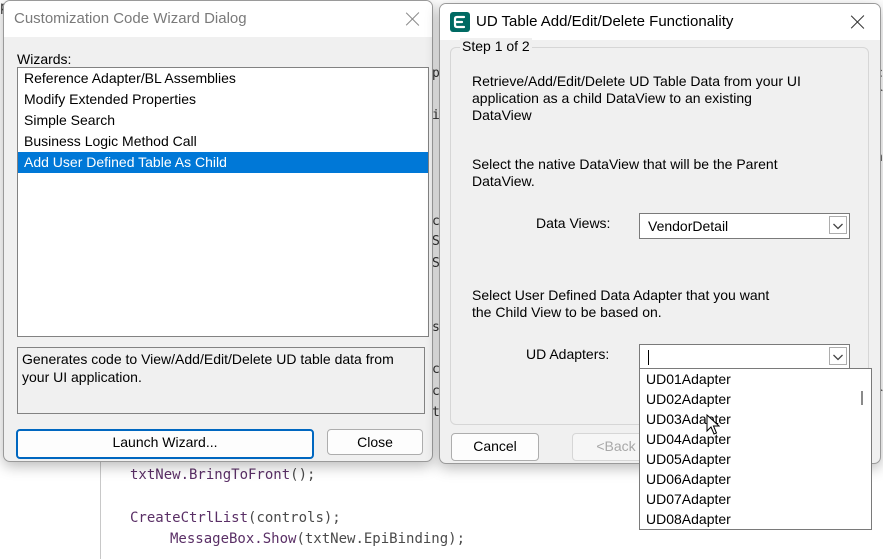  Describe the element at coordinates (755, 499) in the screenshot. I see `list-item: UD07Adapter` at that location.